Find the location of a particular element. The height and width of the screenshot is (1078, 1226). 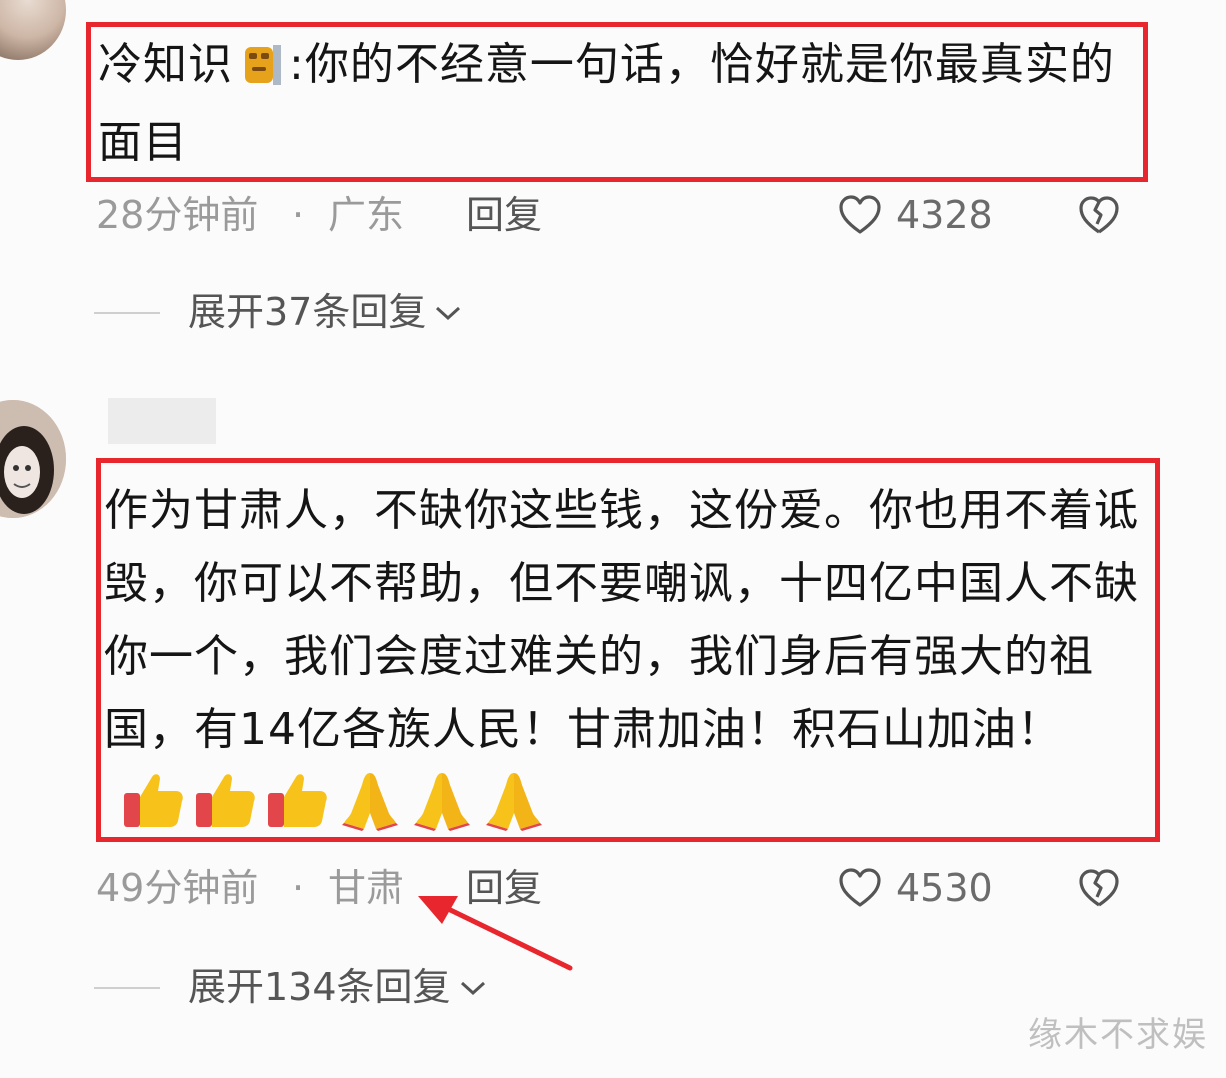

comment-time: 28分钟前 is located at coordinates (177, 215).